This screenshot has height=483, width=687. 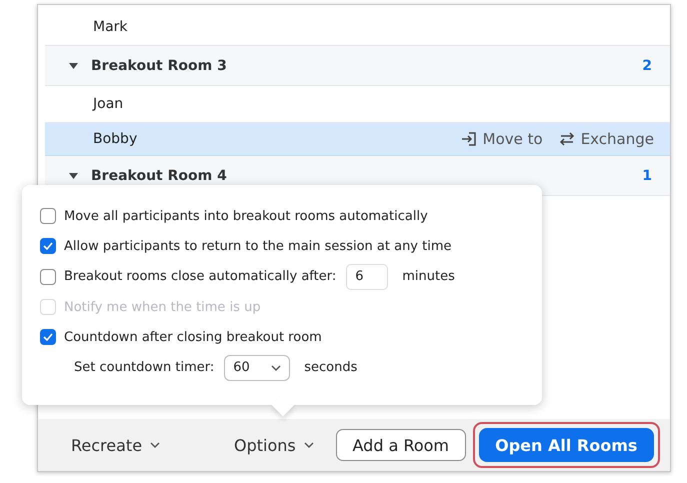 I want to click on options-dropdown: Options, so click(x=274, y=445).